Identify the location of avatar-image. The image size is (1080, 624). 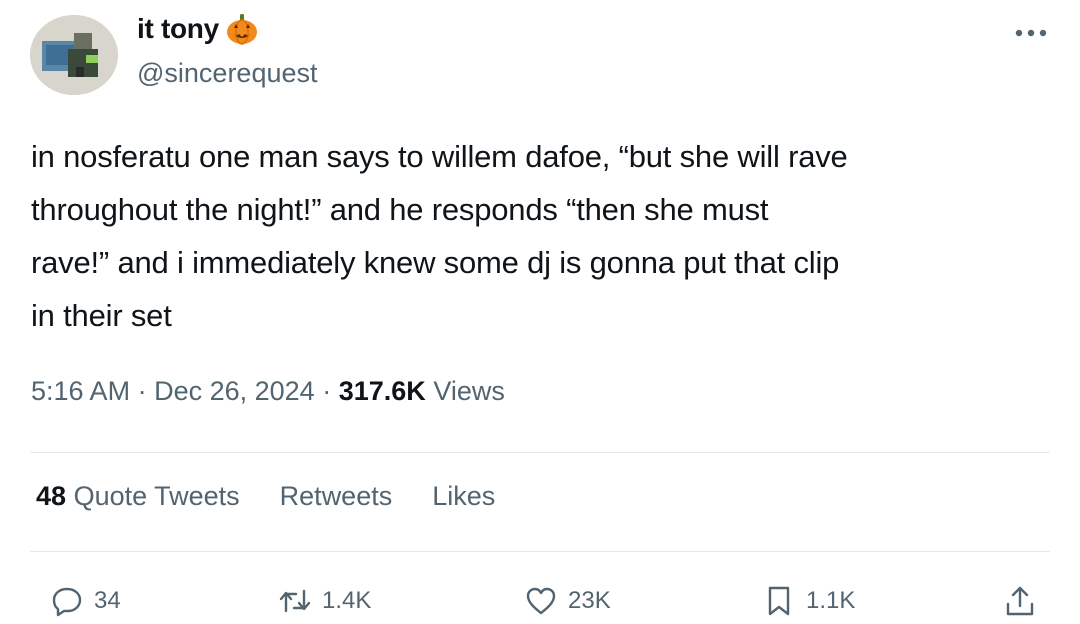
(74, 55).